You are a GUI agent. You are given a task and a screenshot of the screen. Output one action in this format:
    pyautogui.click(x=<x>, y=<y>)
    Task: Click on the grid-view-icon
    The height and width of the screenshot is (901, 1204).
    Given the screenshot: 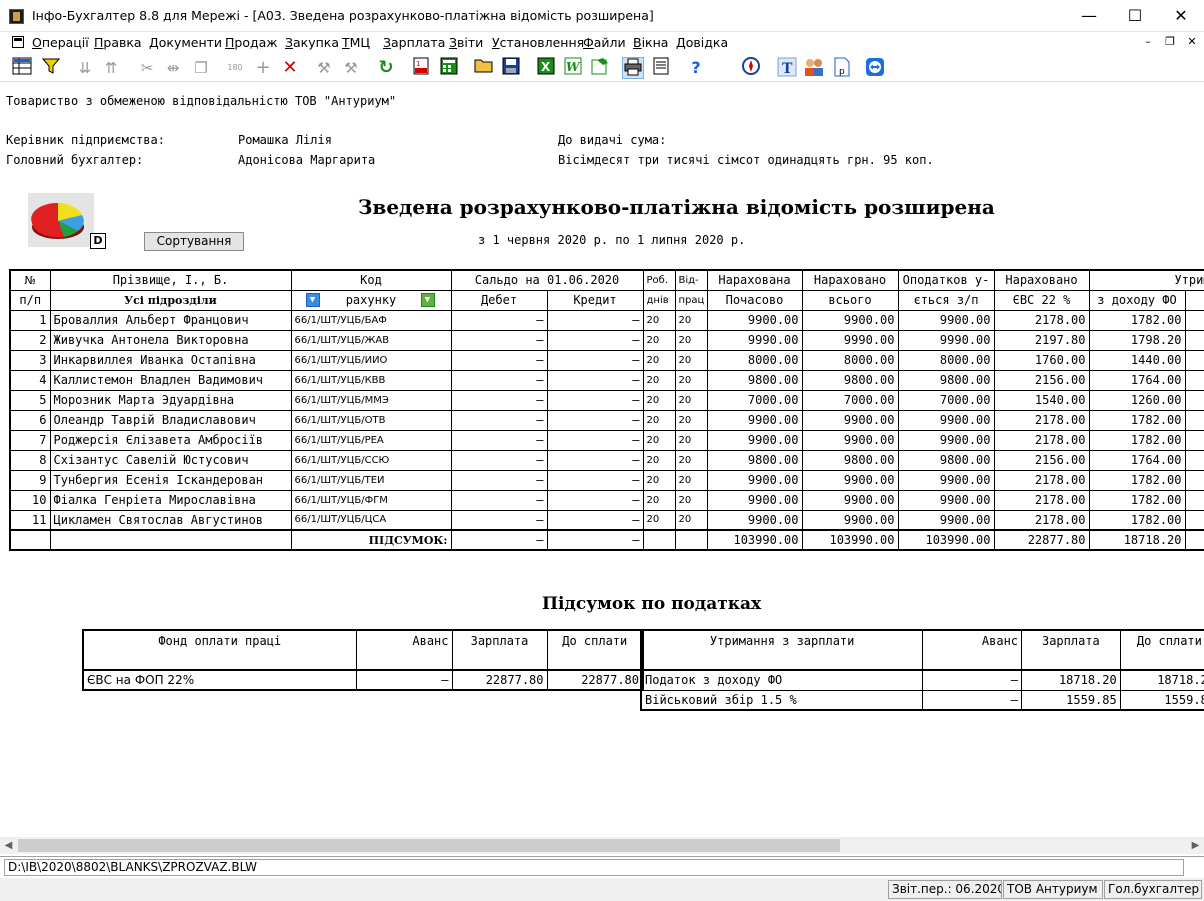 What is the action you would take?
    pyautogui.click(x=22, y=68)
    